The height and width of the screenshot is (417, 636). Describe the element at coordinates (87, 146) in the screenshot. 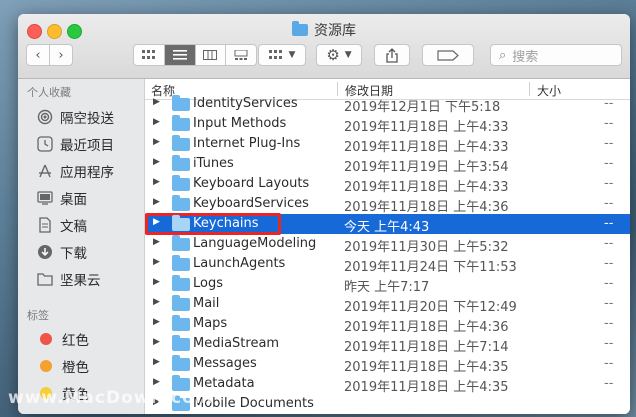

I see `sidebar-item-label: 最近项目` at that location.